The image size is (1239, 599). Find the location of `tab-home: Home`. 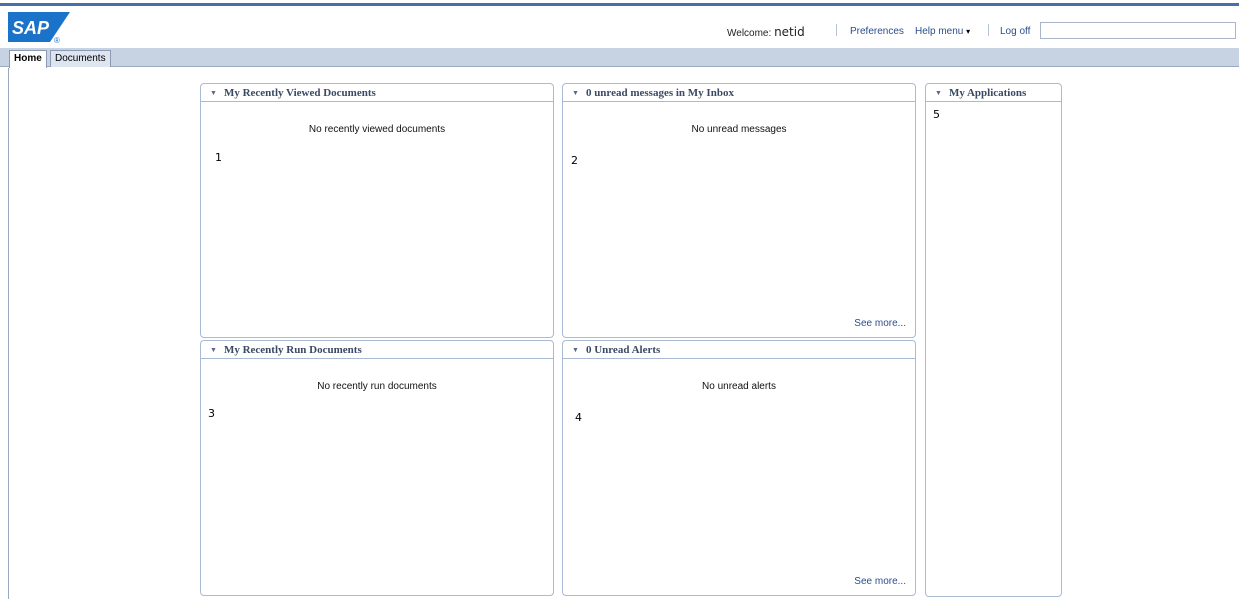

tab-home: Home is located at coordinates (28, 59).